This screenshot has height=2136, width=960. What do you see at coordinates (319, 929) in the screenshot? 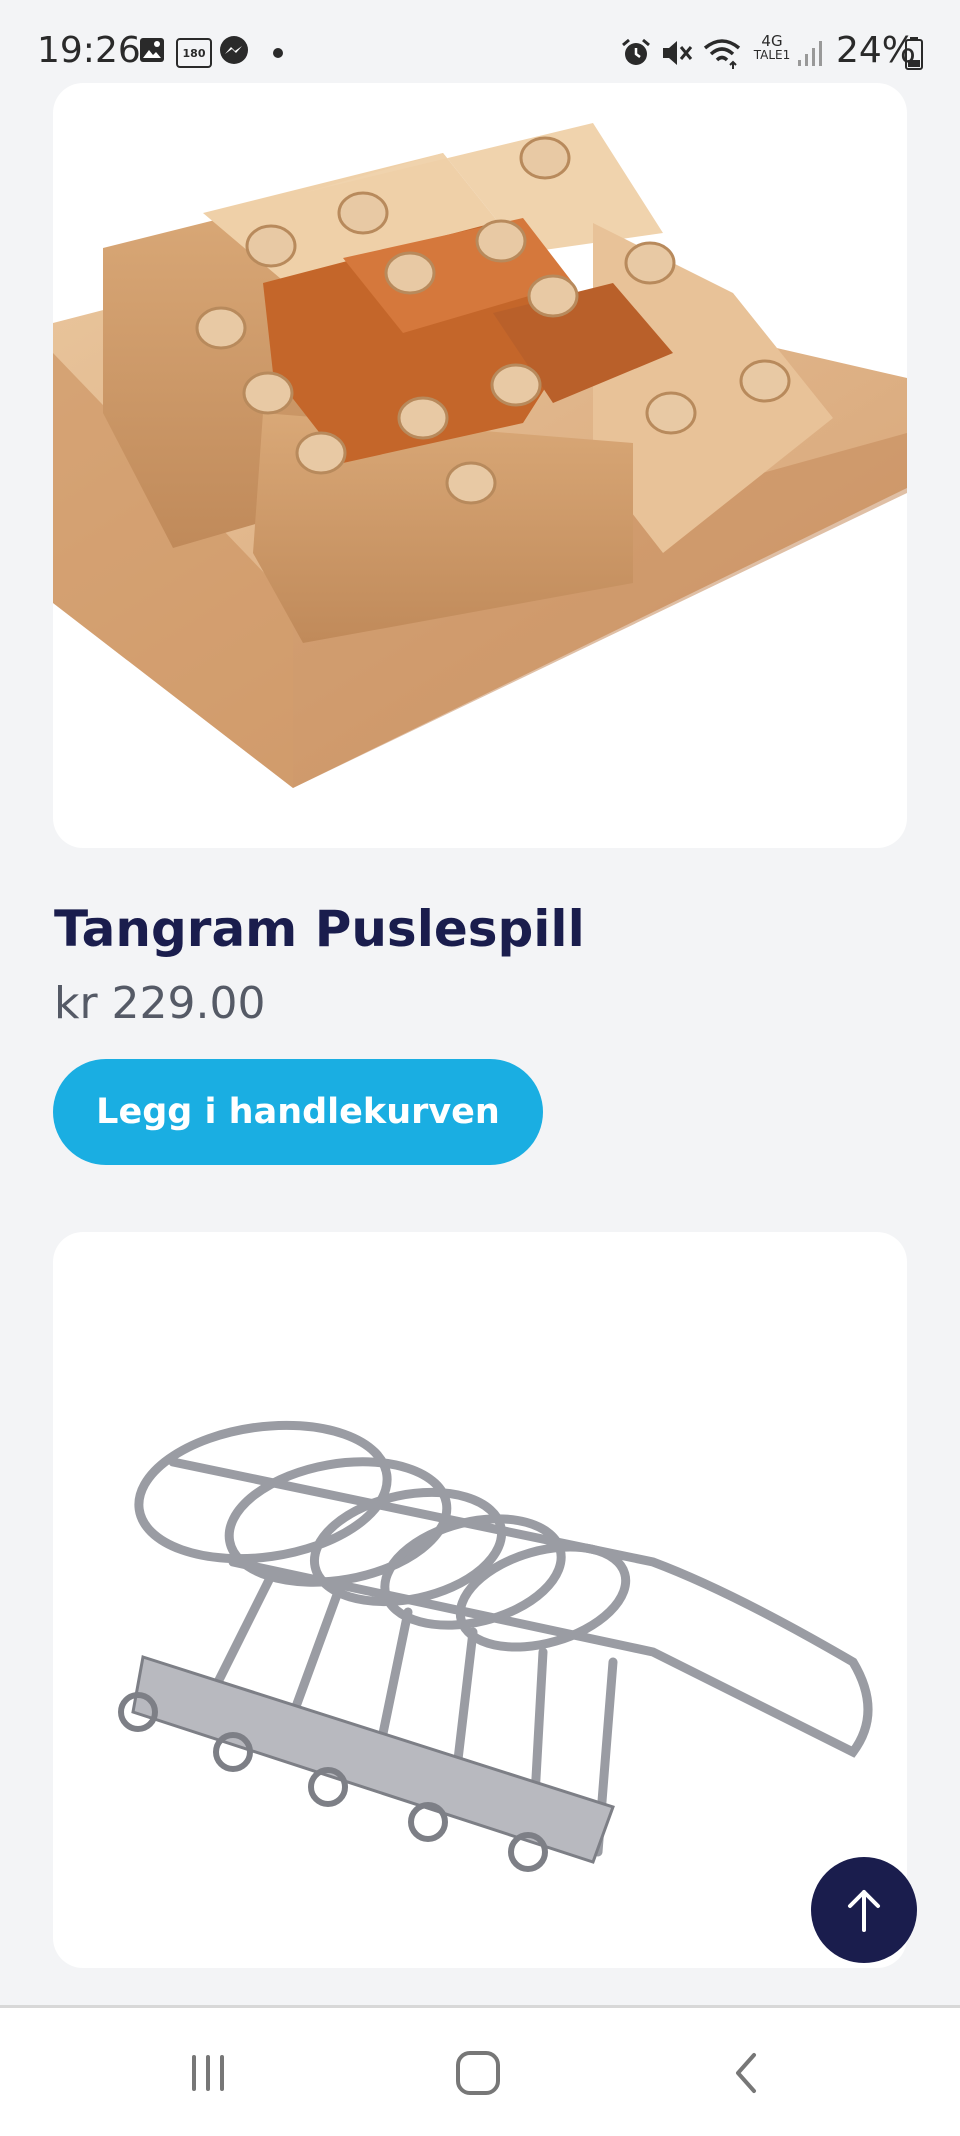
I see `product-title: Tangram Puslespill` at bounding box center [319, 929].